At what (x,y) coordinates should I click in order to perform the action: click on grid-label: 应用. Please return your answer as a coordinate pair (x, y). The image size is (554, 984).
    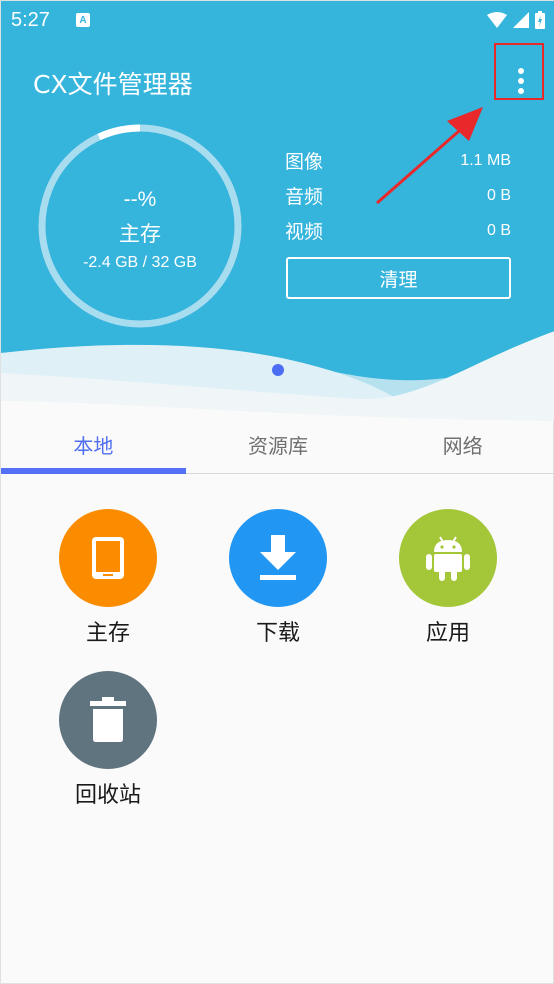
    Looking at the image, I should click on (447, 633).